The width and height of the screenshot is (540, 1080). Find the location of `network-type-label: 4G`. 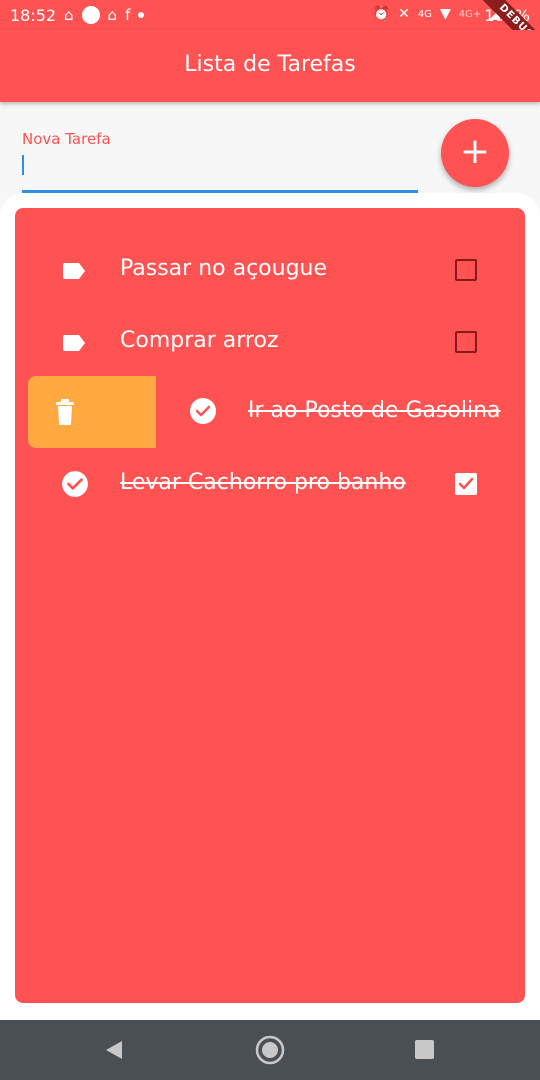

network-type-label: 4G is located at coordinates (424, 14).